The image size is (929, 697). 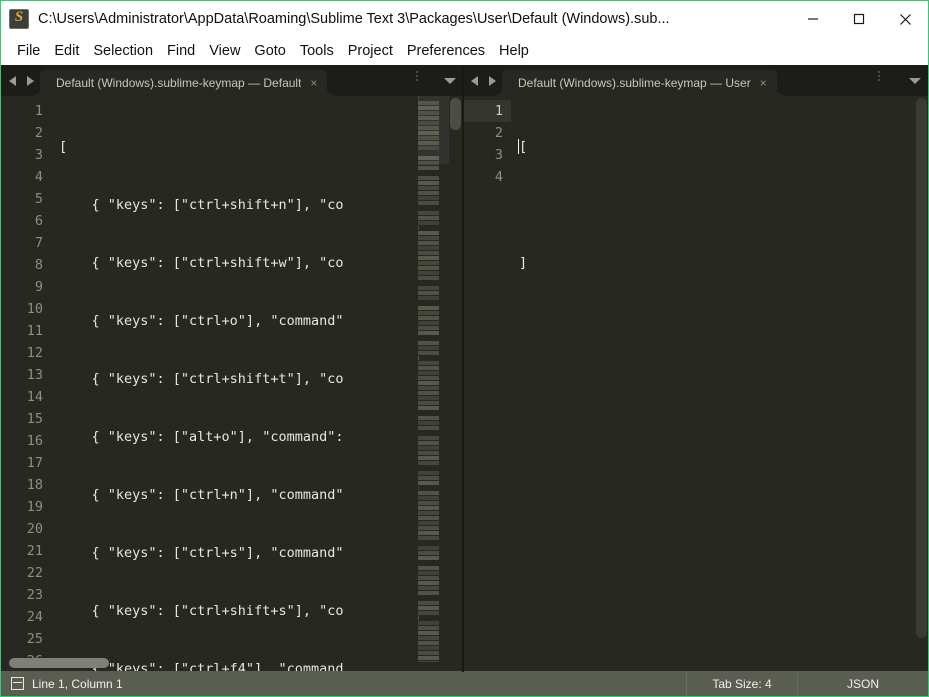 I want to click on status-tab-size: Tab Size: 4, so click(x=741, y=683).